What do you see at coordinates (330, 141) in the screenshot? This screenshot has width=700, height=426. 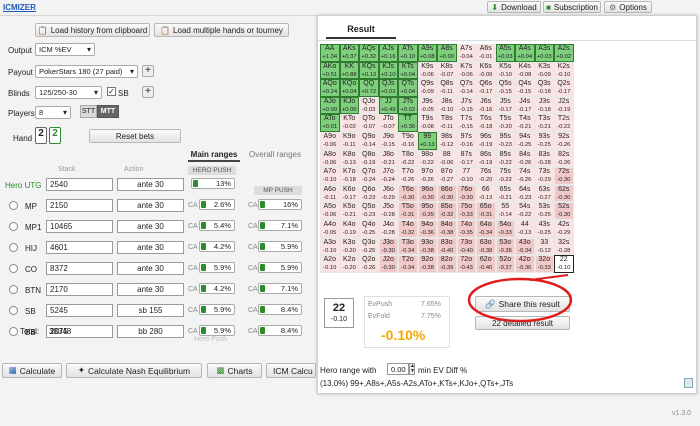 I see `matrix-cell: A9o -0.06` at bounding box center [330, 141].